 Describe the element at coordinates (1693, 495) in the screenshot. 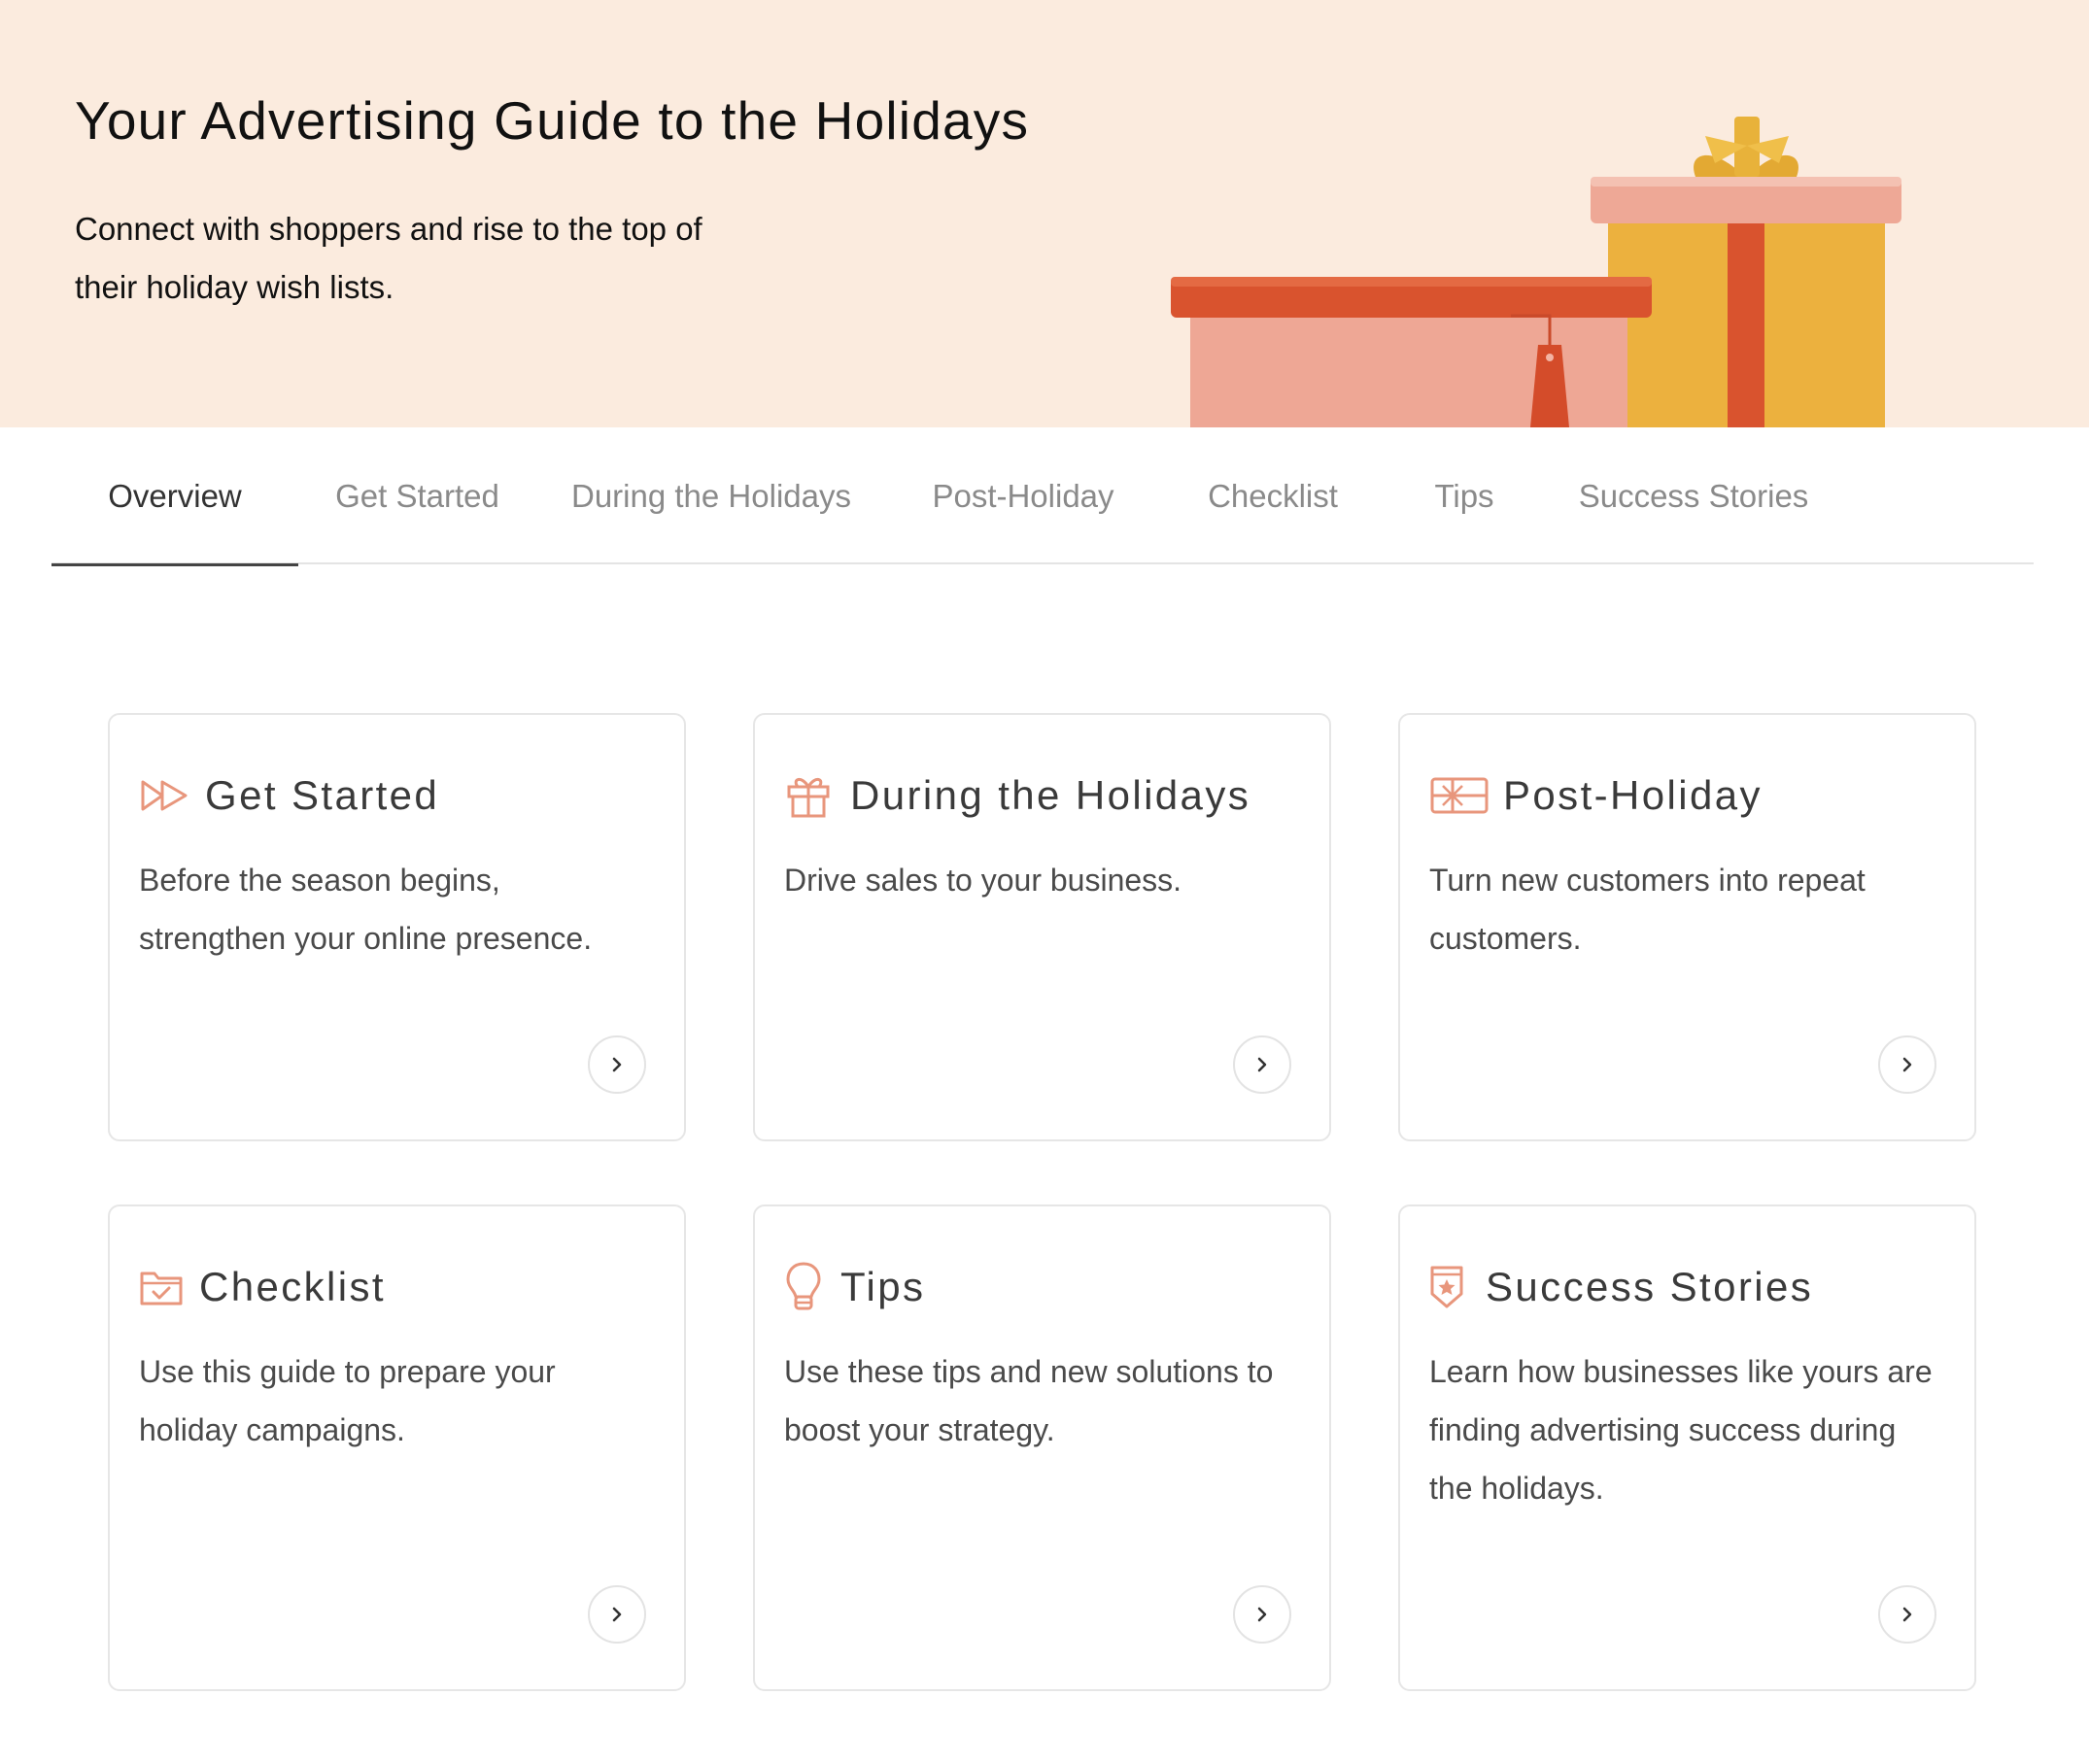

I see `tab-success-stories: Success Stories` at that location.